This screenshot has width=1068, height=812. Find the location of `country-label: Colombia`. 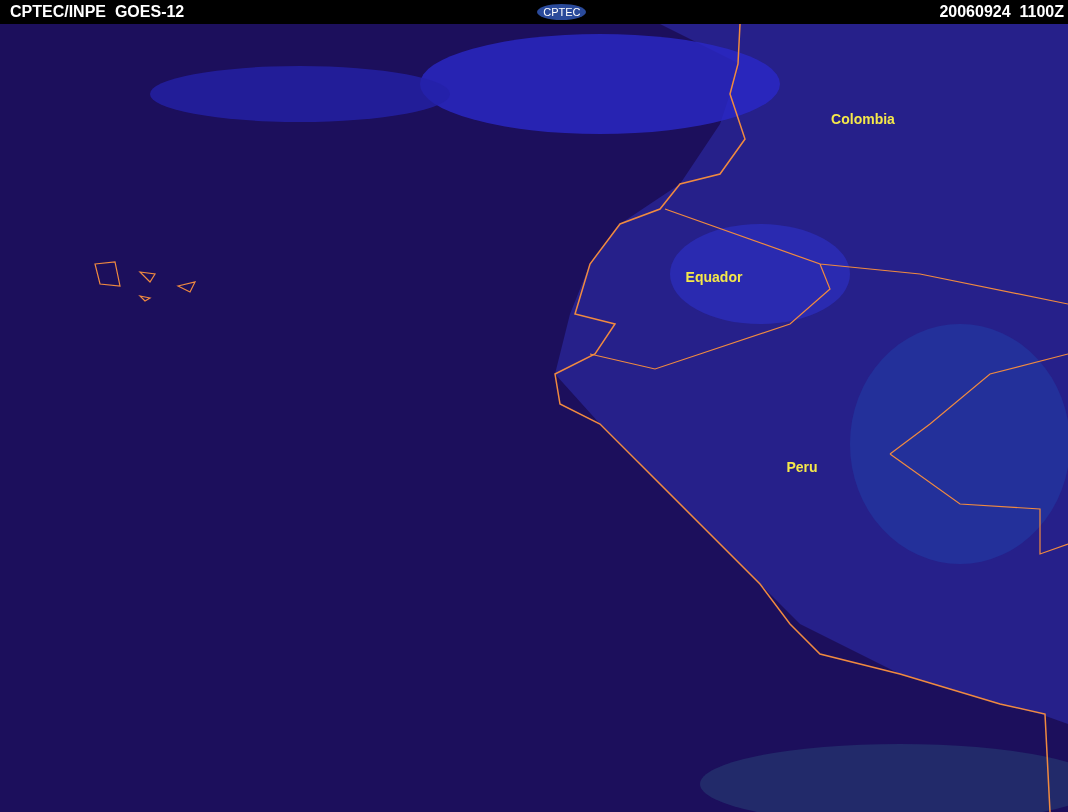

country-label: Colombia is located at coordinates (863, 119).